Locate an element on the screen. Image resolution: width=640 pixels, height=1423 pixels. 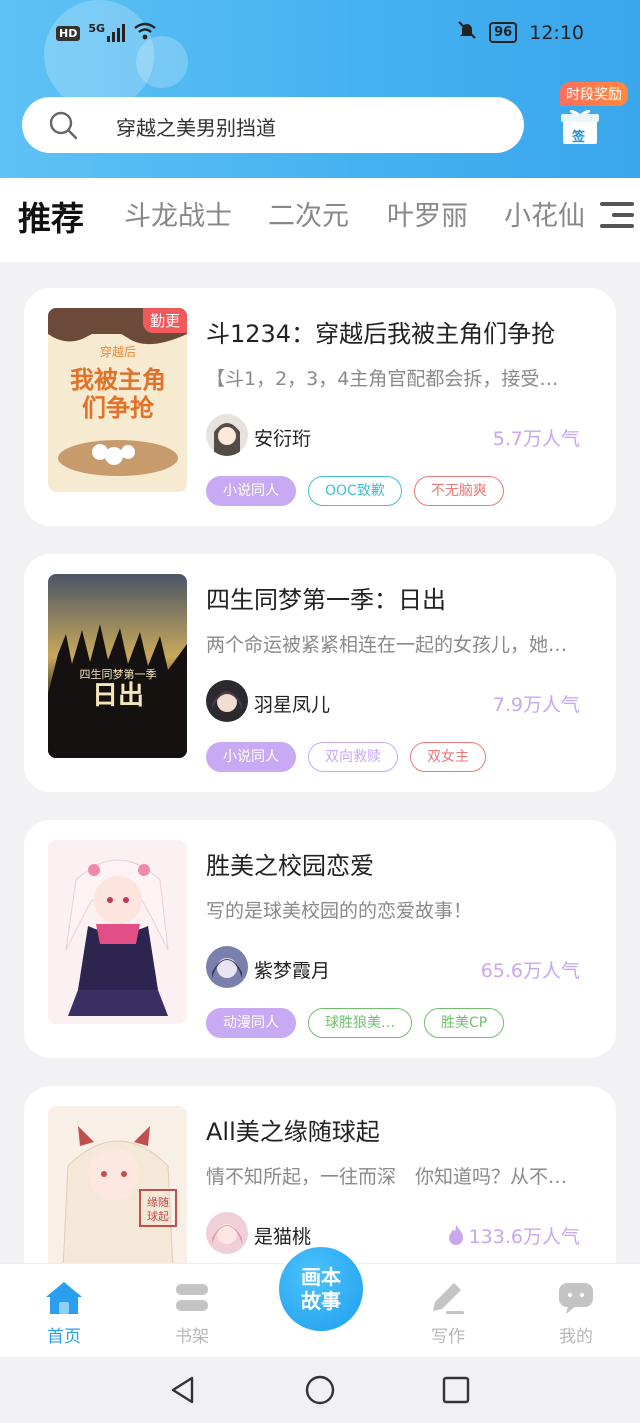
tag-list: 动漫同人 球胜狼美… 胜美CP is located at coordinates (355, 1023).